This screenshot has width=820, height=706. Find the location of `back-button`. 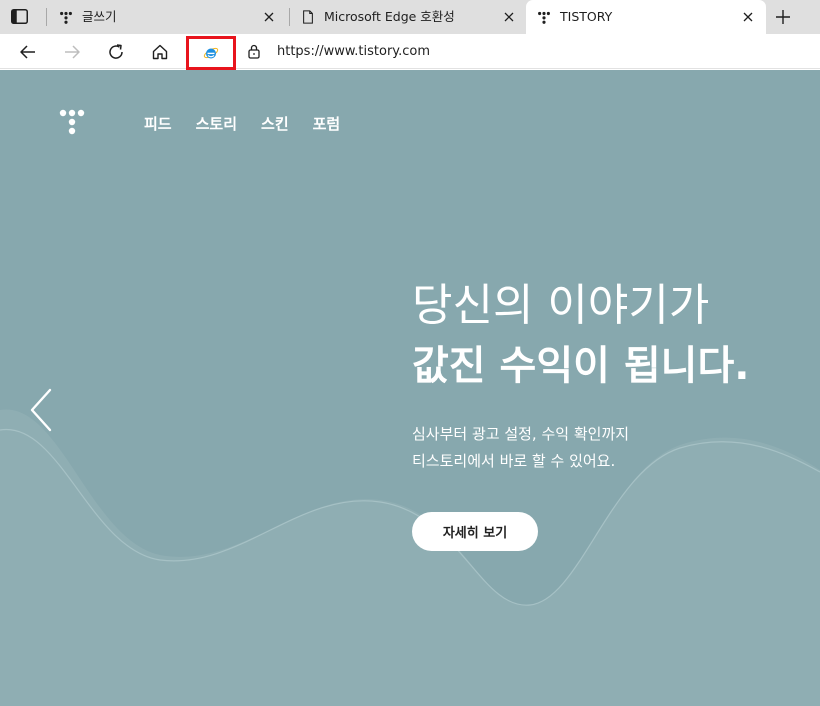

back-button is located at coordinates (28, 52).